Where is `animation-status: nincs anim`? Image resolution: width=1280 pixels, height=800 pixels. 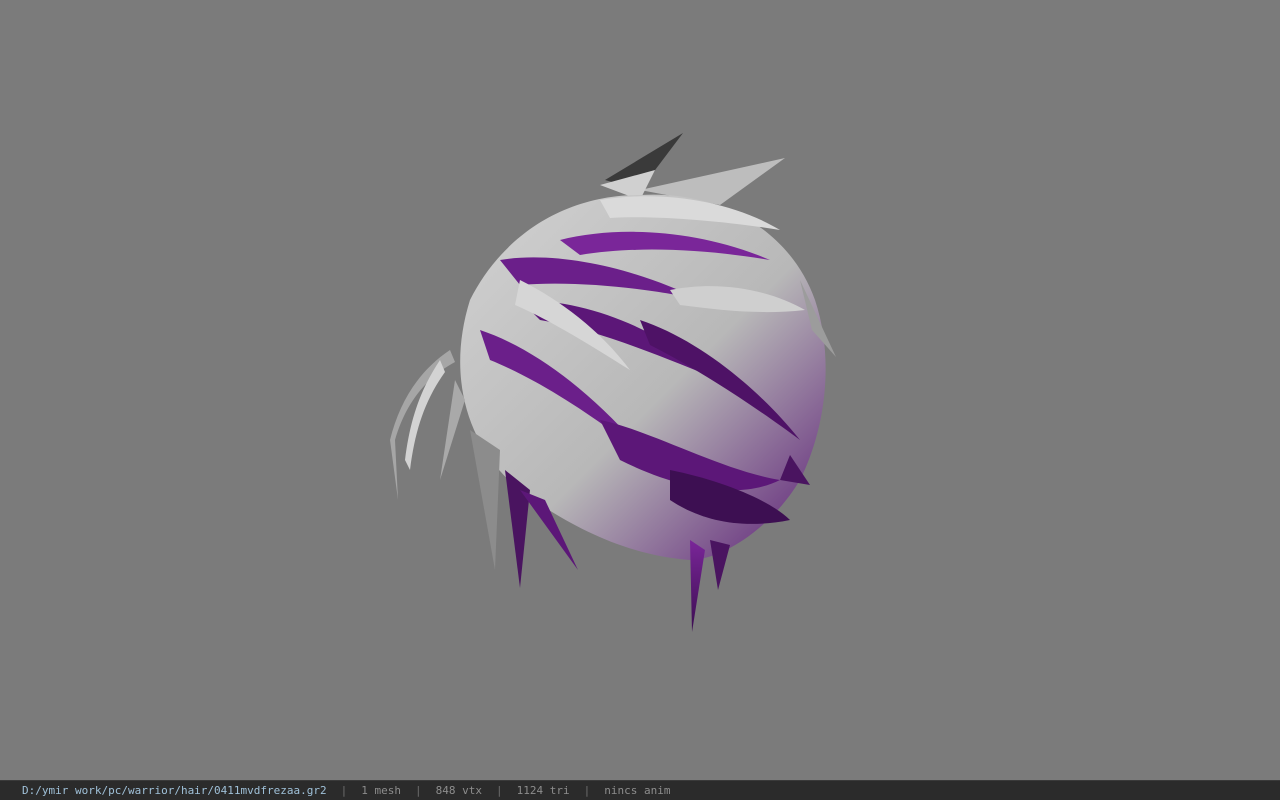
animation-status: nincs anim is located at coordinates (637, 790).